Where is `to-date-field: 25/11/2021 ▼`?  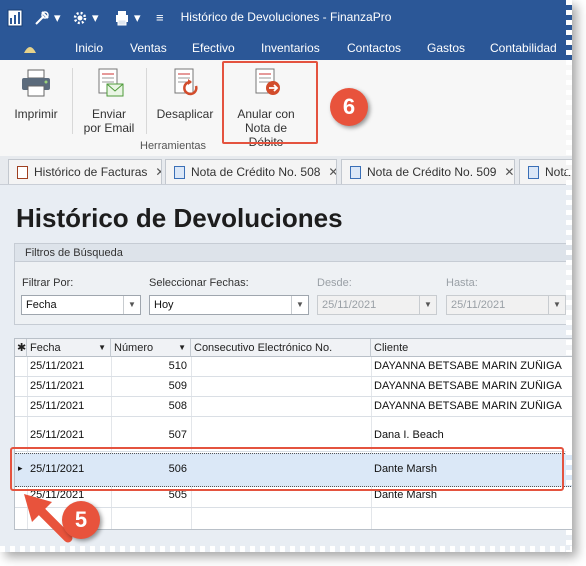
to-date-field: 25/11/2021 ▼ is located at coordinates (506, 305).